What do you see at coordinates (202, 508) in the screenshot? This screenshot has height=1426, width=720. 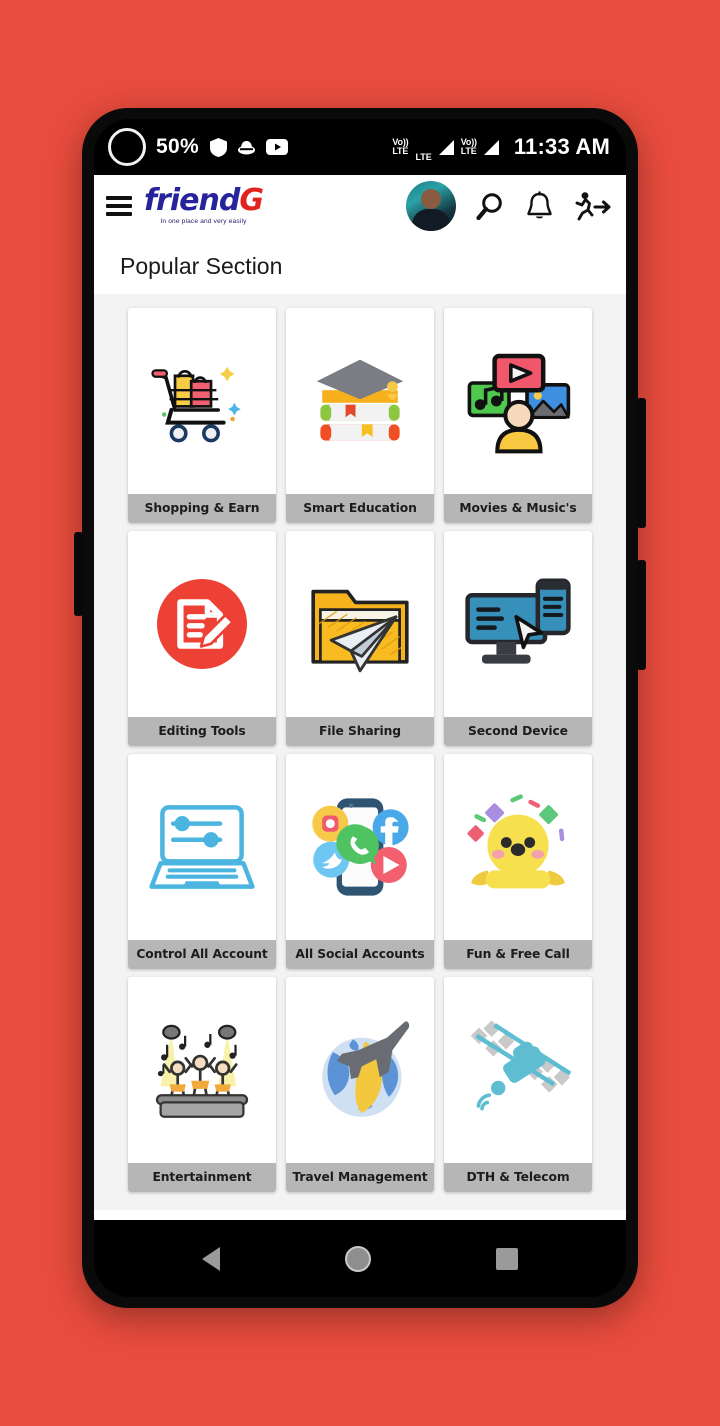 I see `card-label: Shopping & Earn` at bounding box center [202, 508].